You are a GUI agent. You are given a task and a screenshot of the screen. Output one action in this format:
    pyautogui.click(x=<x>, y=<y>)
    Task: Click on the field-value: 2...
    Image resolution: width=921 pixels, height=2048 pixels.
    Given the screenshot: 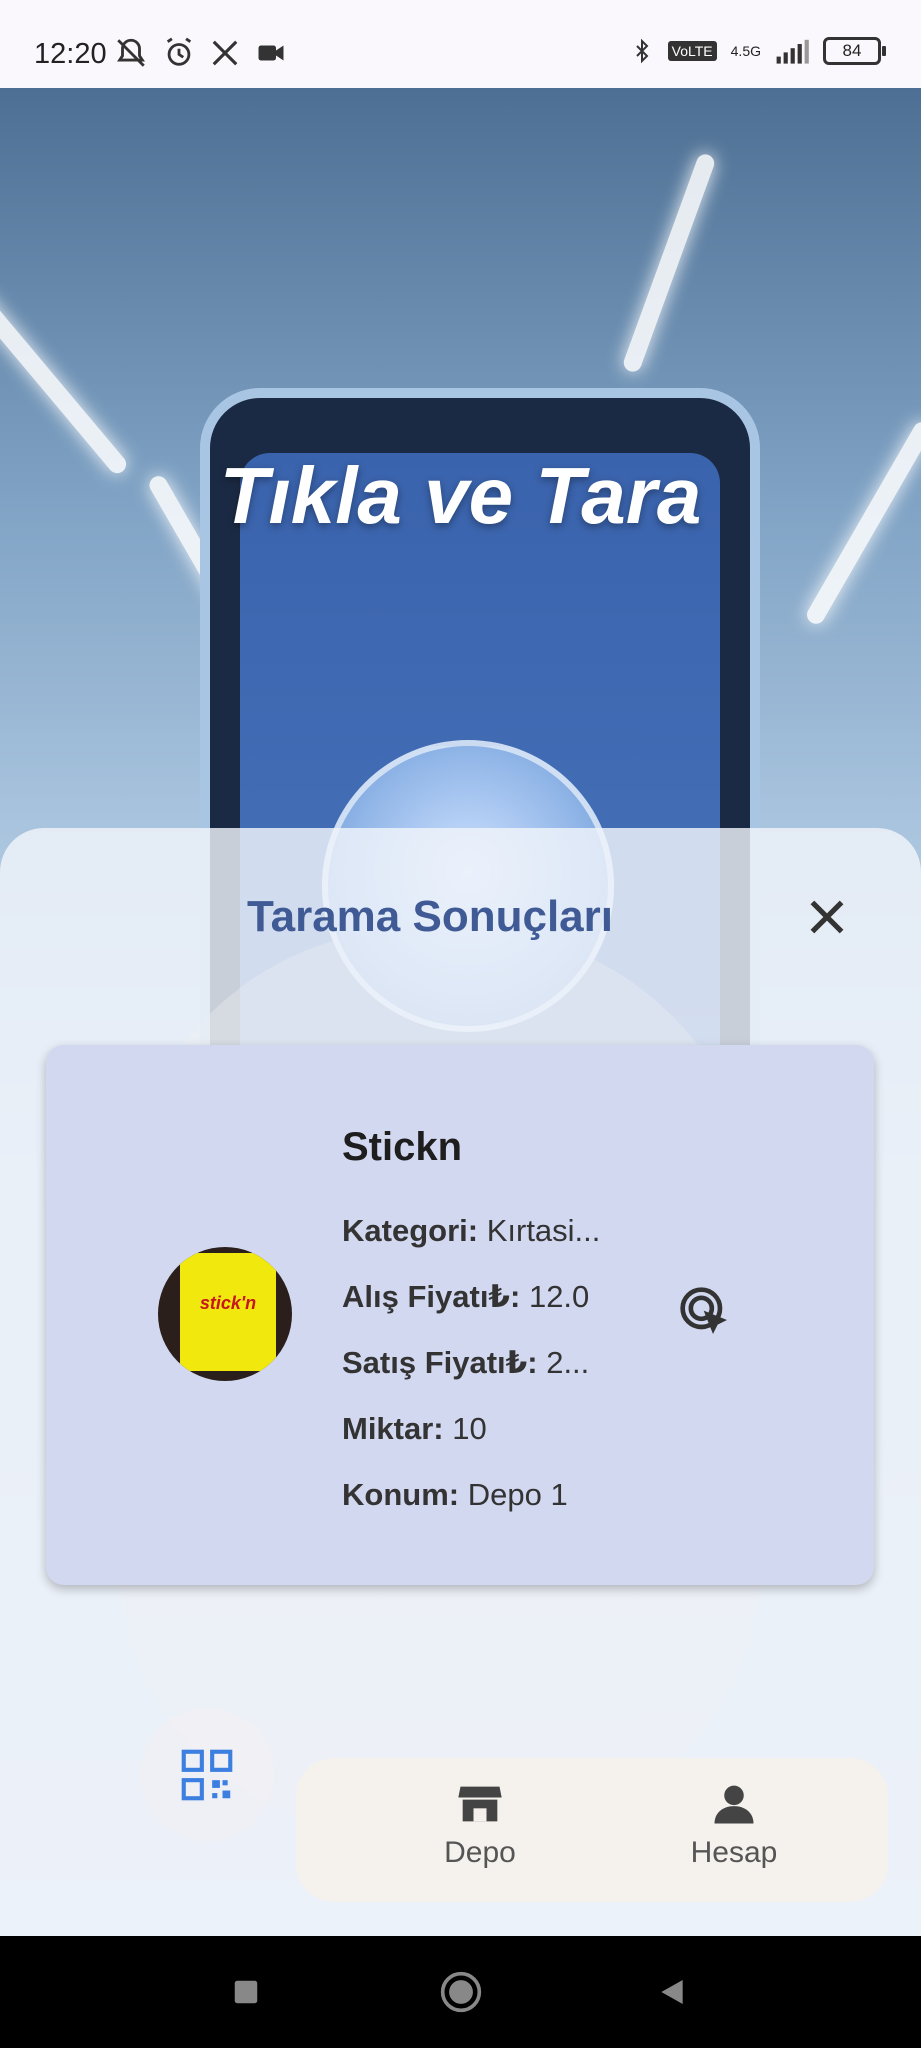 What is the action you would take?
    pyautogui.click(x=568, y=1362)
    